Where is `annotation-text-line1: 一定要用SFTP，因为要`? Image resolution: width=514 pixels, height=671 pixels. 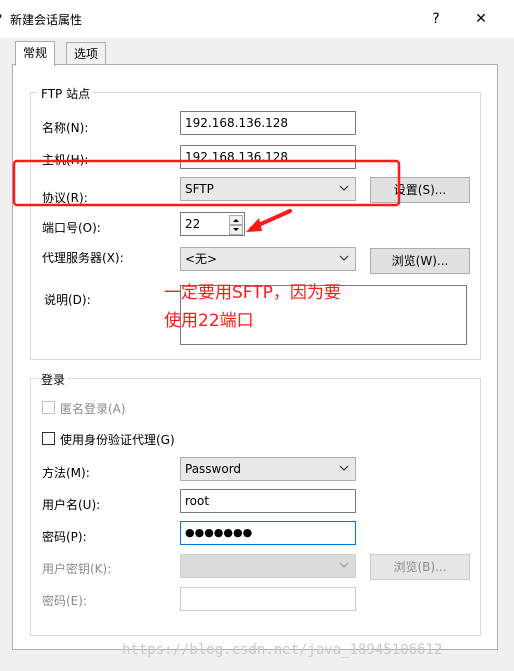 annotation-text-line1: 一定要用SFTP，因为要 is located at coordinates (252, 293).